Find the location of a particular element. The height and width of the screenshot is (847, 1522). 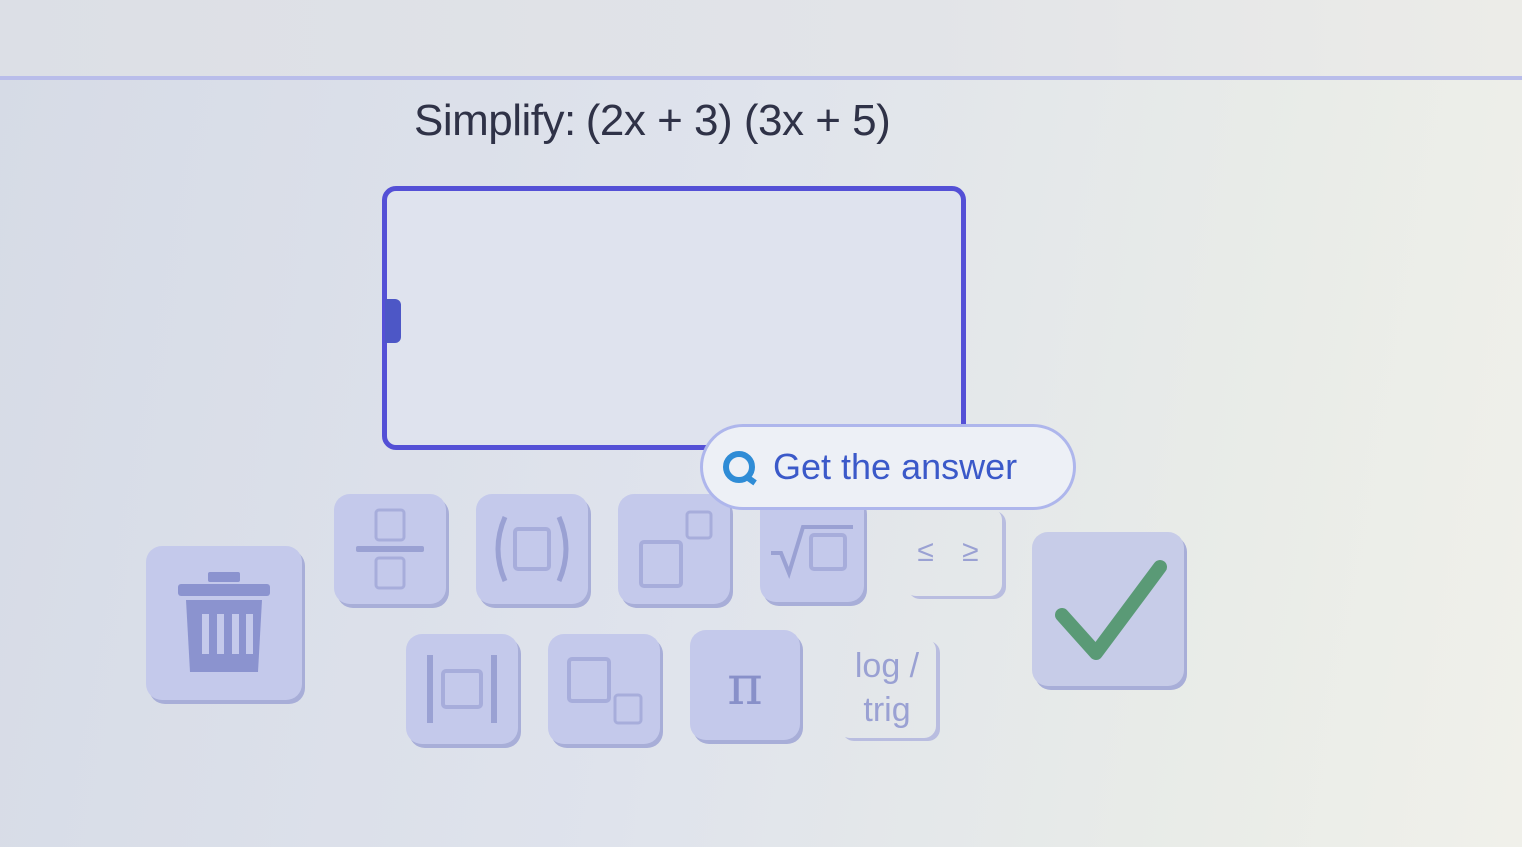

get-answer-button: Get the answer is located at coordinates (888, 467).